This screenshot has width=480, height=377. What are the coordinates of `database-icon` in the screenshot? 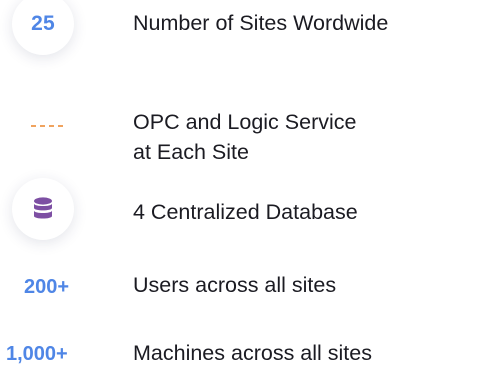 It's located at (43, 209).